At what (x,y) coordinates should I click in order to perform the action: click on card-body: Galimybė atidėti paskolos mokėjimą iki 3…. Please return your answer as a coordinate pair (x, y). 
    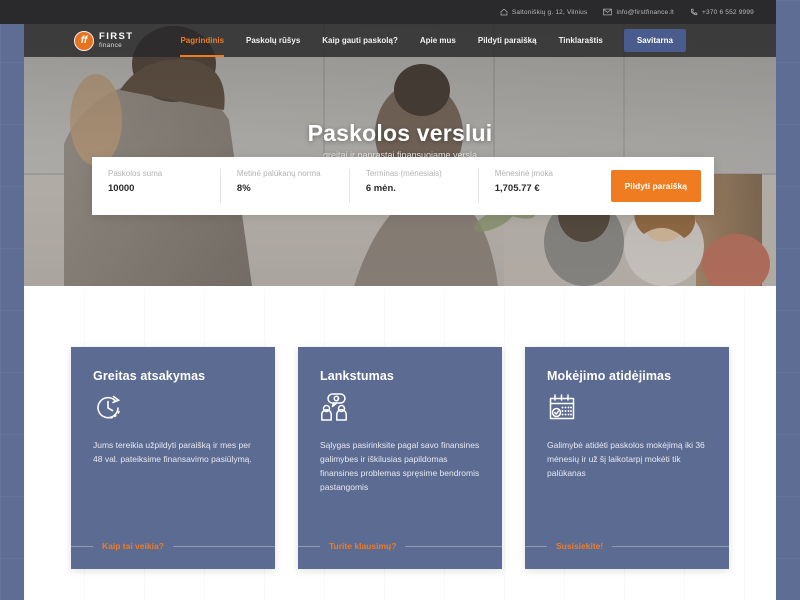
    Looking at the image, I should click on (626, 459).